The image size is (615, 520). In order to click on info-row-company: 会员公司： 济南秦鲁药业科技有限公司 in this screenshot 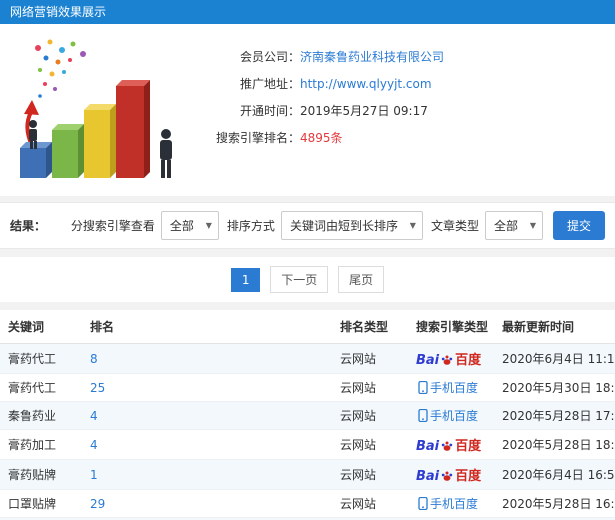, I will do `click(316, 57)`.